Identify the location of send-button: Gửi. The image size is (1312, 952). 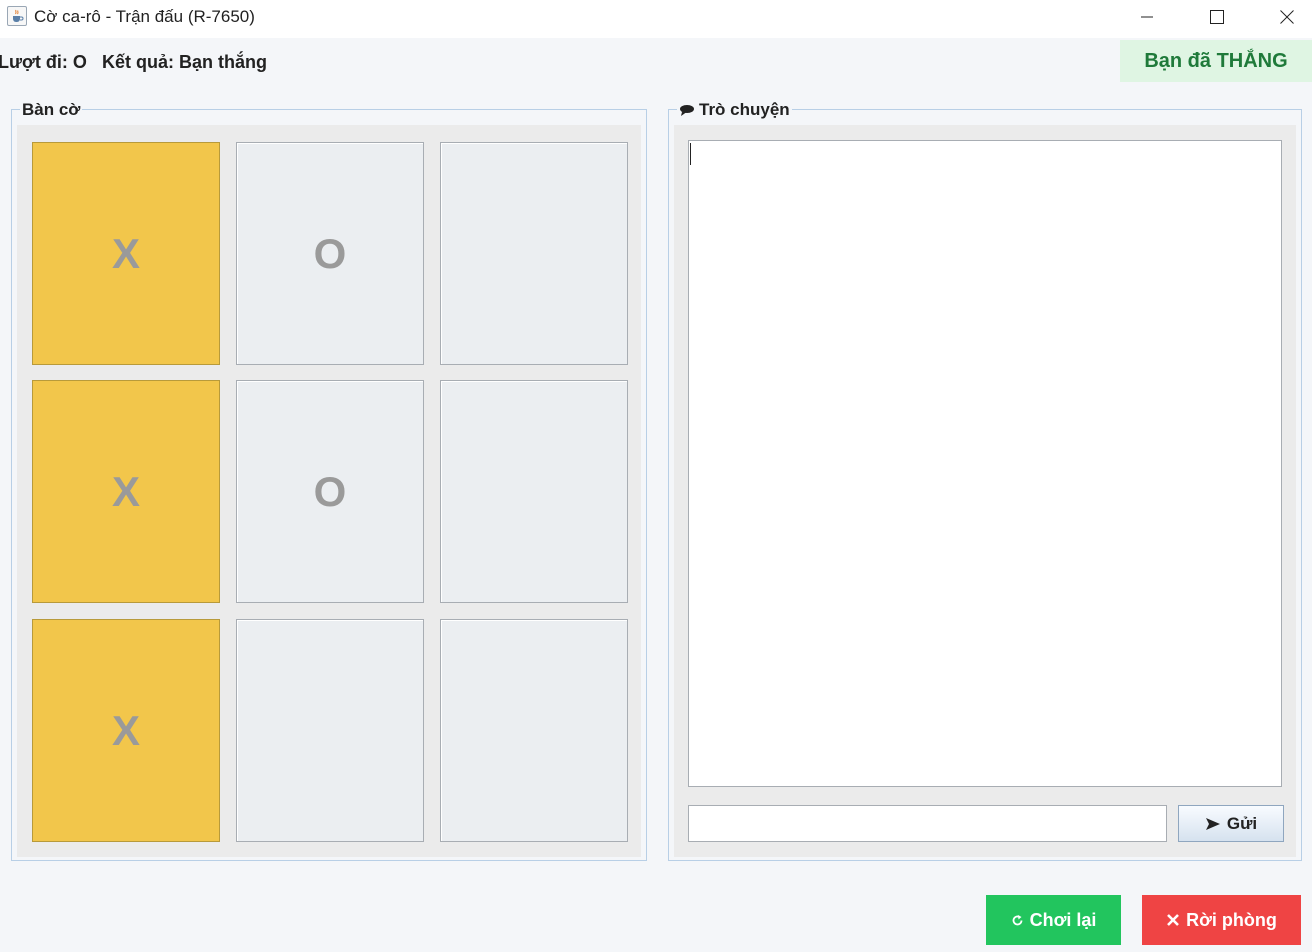
(1231, 823).